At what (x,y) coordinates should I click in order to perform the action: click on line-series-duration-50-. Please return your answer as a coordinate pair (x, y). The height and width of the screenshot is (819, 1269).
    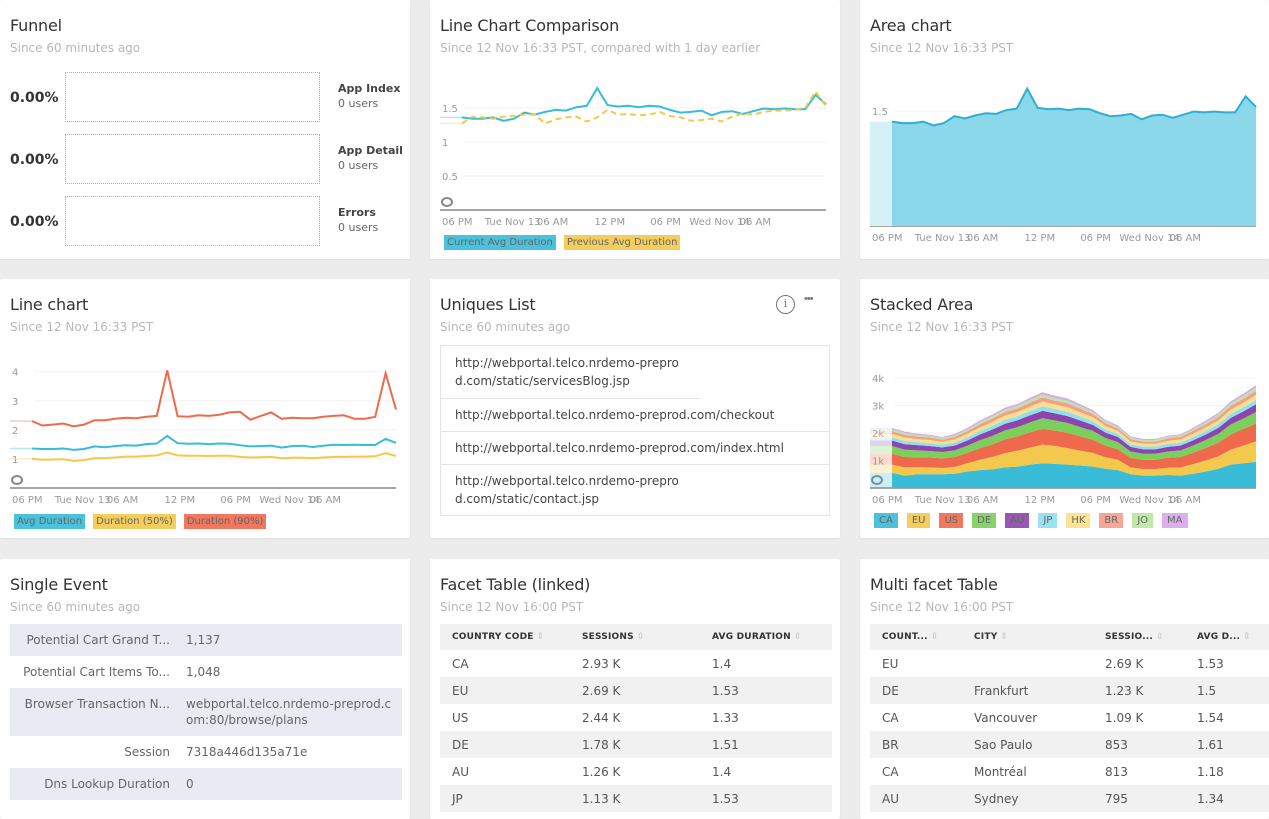
    Looking at the image, I should click on (214, 457).